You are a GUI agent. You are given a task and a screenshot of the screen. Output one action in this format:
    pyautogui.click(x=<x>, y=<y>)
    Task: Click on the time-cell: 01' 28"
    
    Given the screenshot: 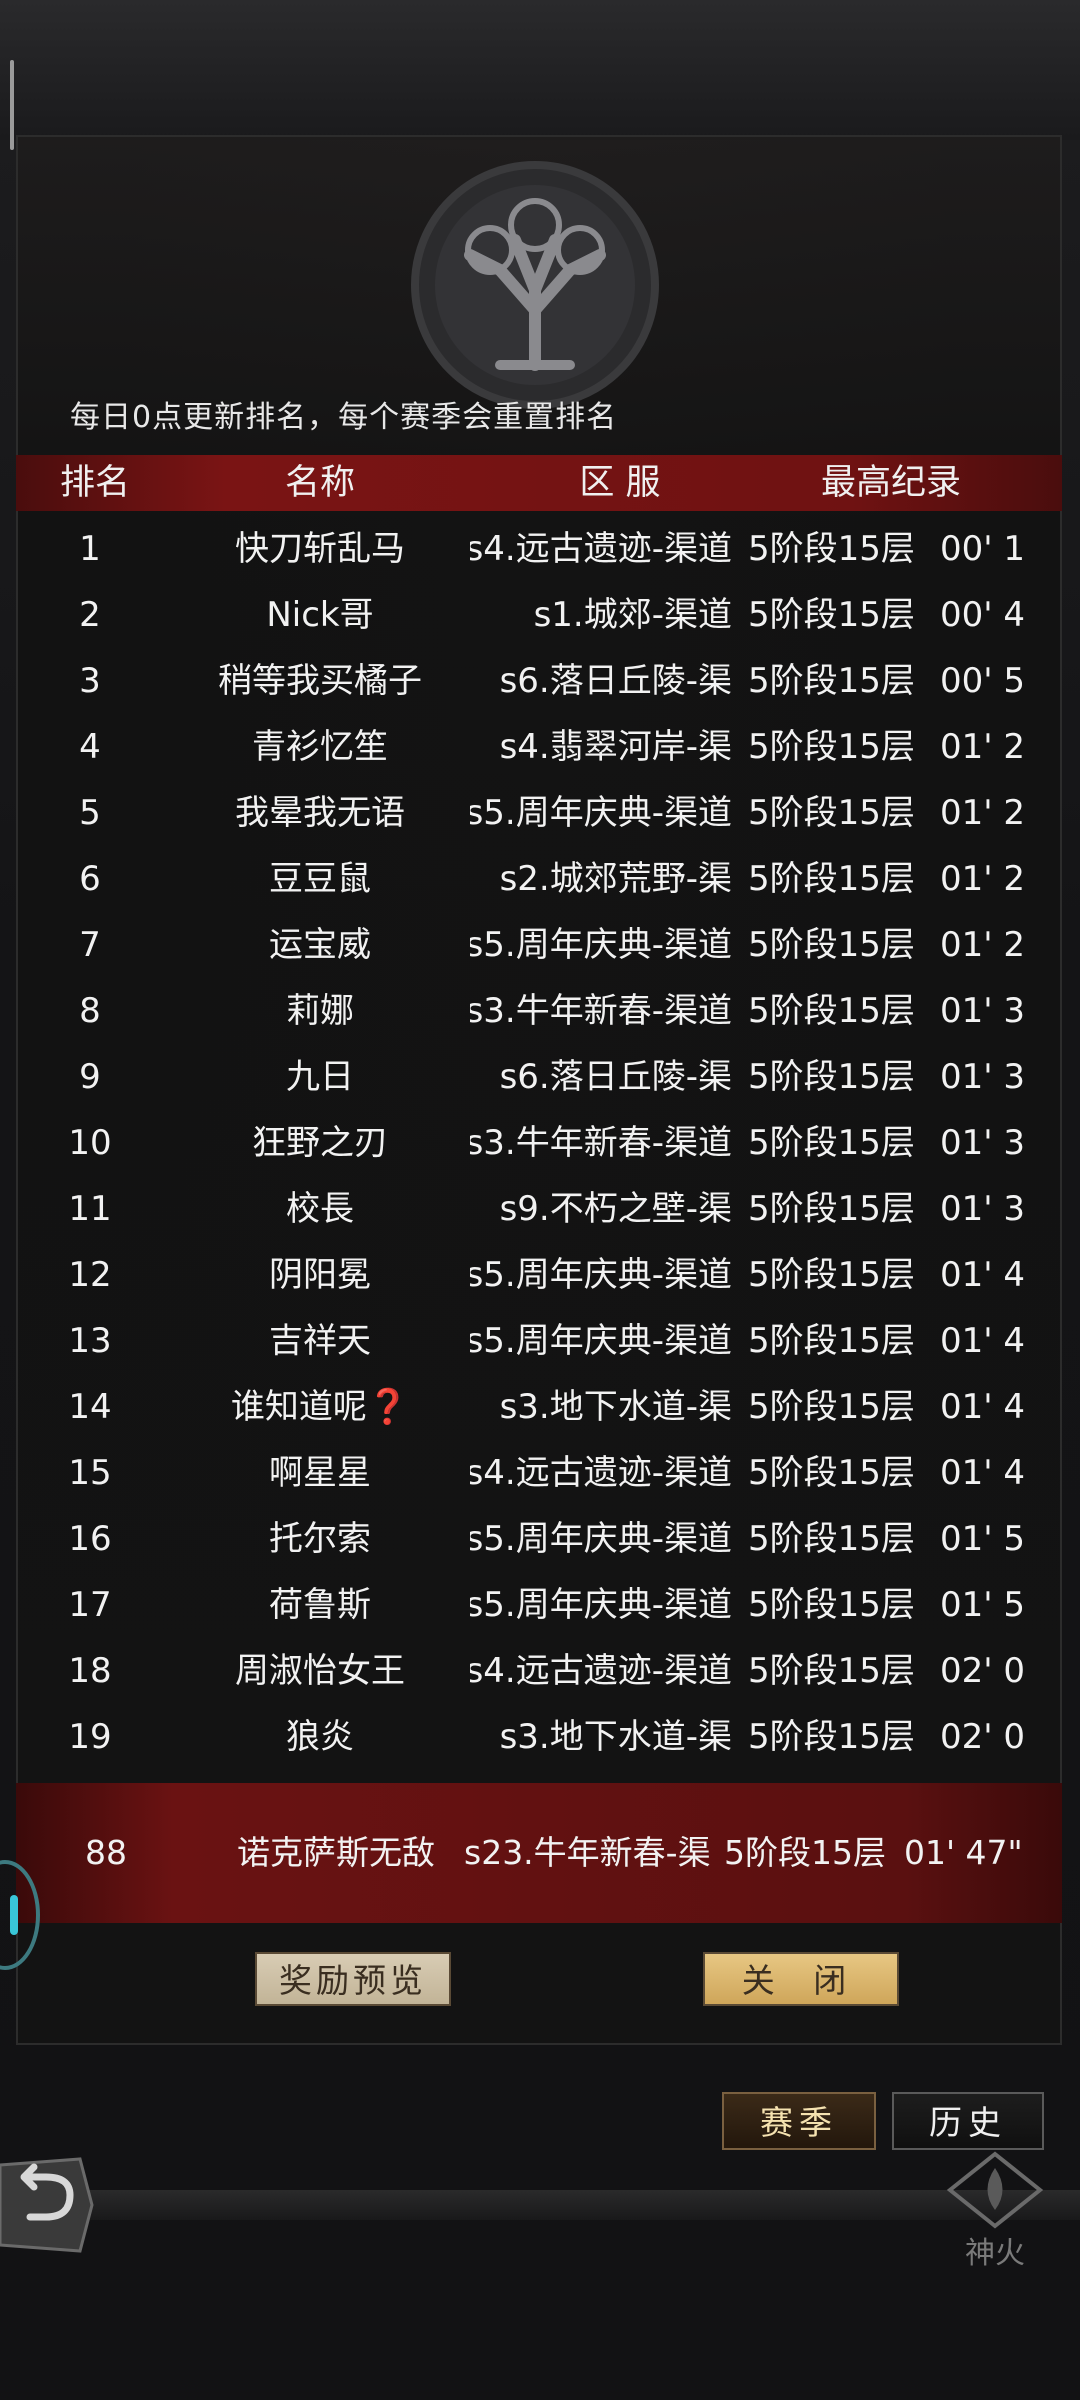 What is the action you would take?
    pyautogui.click(x=982, y=879)
    